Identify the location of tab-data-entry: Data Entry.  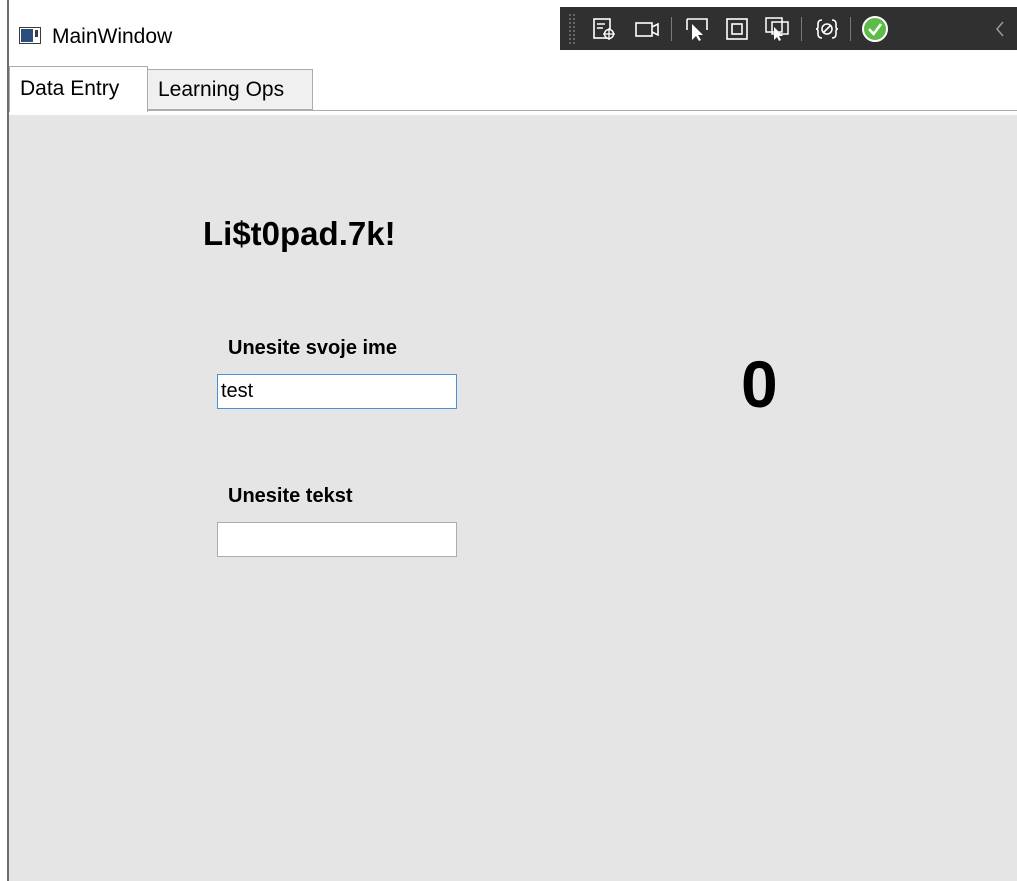
(78, 89).